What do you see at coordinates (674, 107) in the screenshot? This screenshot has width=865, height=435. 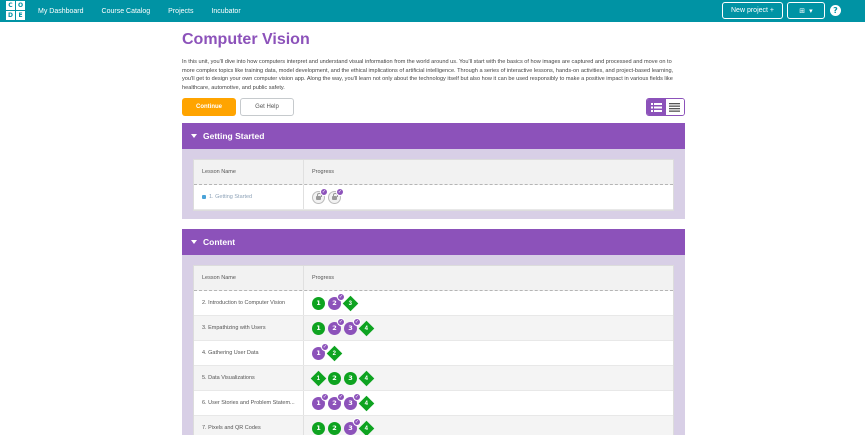 I see `summary-view-button` at bounding box center [674, 107].